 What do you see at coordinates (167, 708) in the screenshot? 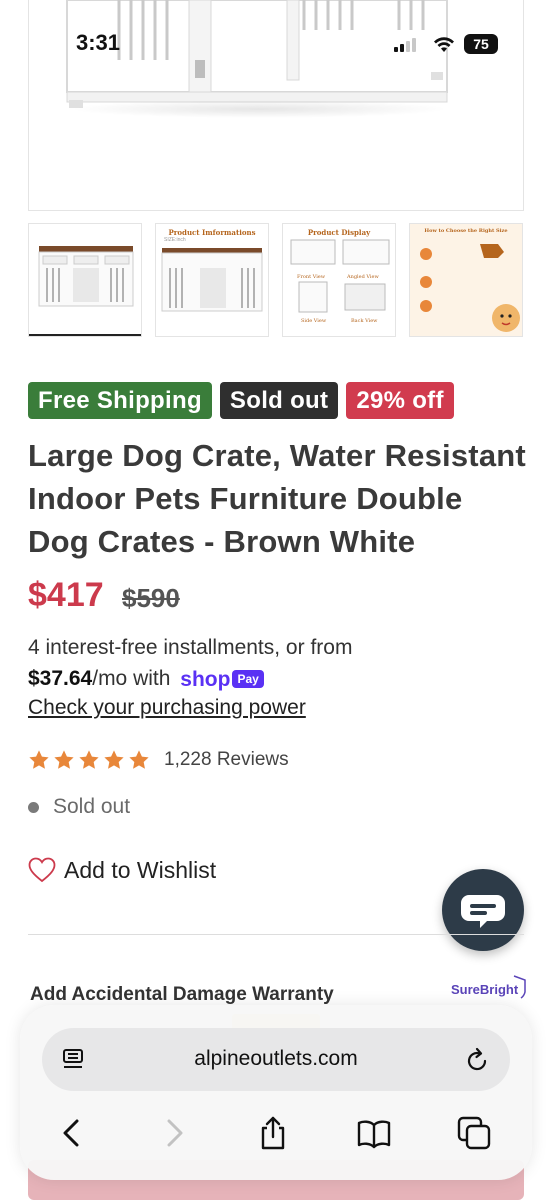
I see `check-purchasing-power-link: Check your purchasing power` at bounding box center [167, 708].